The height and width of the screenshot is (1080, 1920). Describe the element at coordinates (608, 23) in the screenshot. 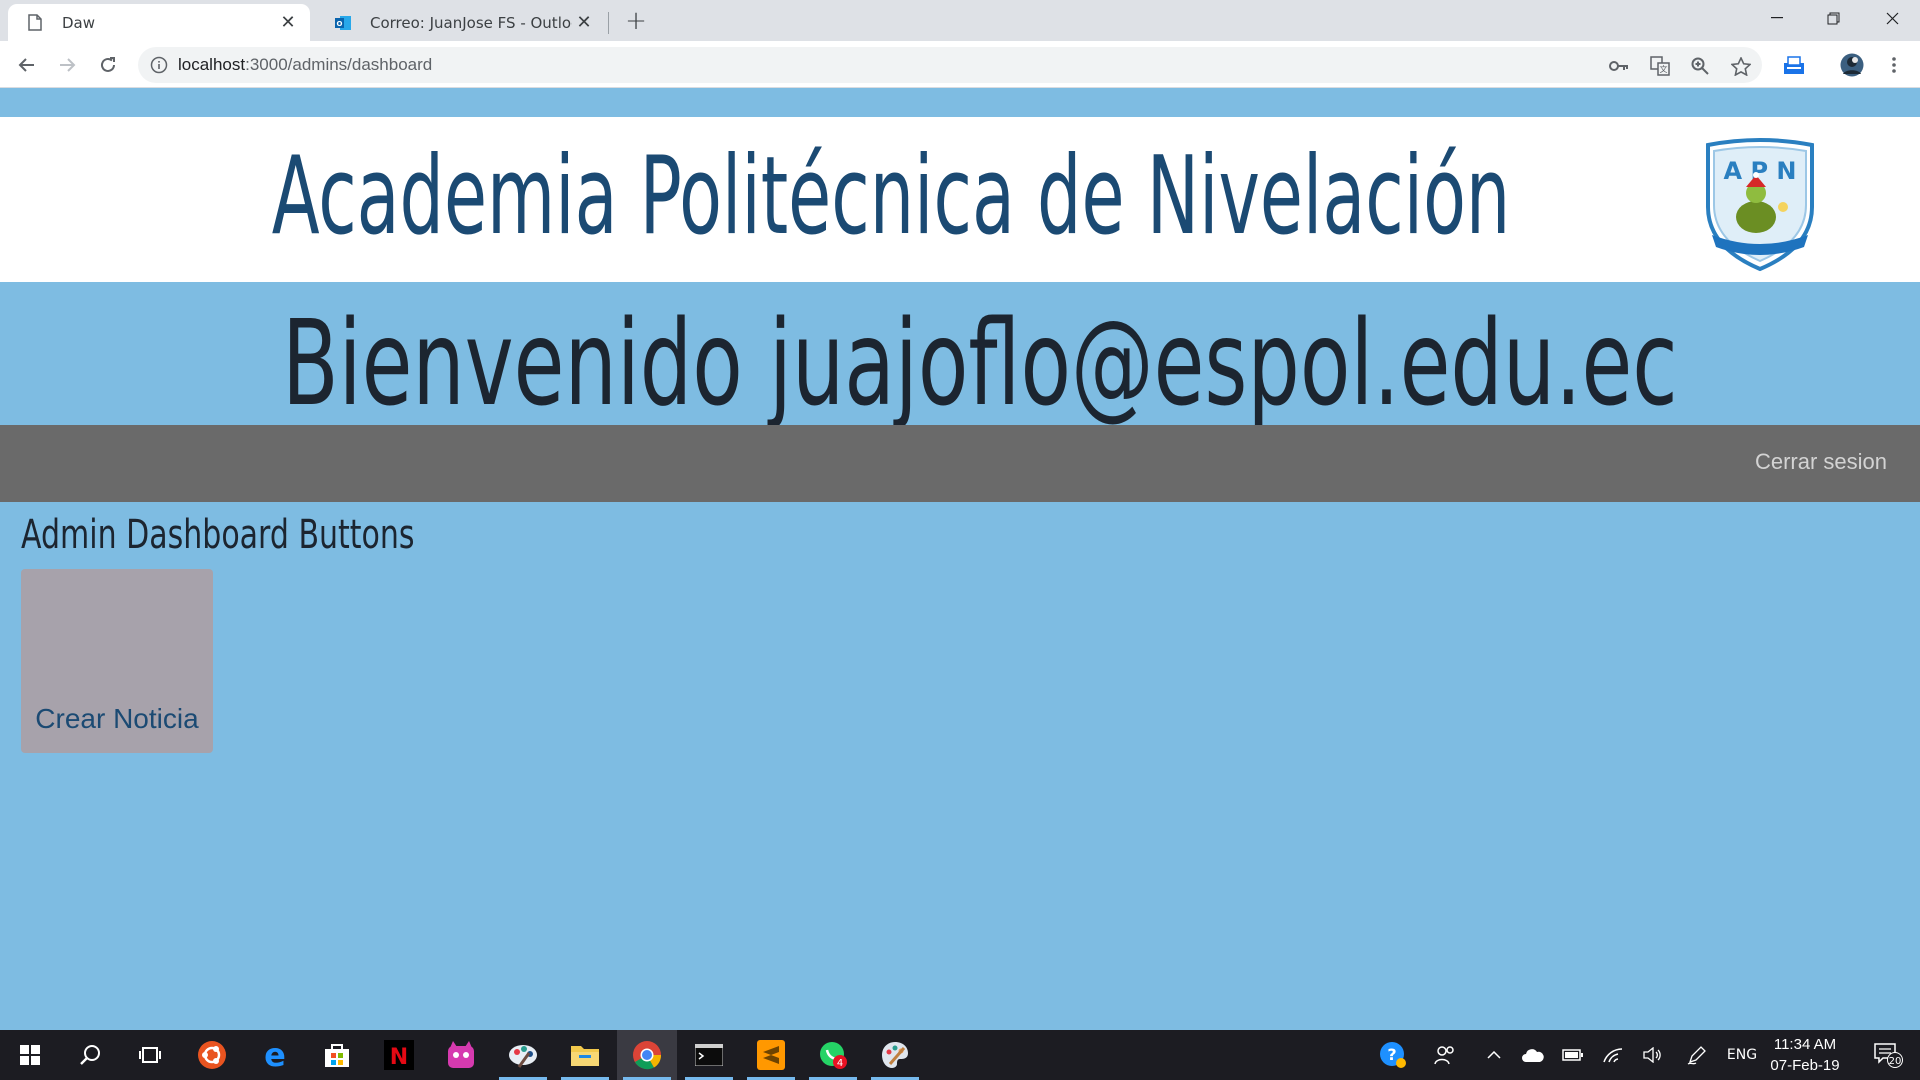

I see `tab-separator` at that location.